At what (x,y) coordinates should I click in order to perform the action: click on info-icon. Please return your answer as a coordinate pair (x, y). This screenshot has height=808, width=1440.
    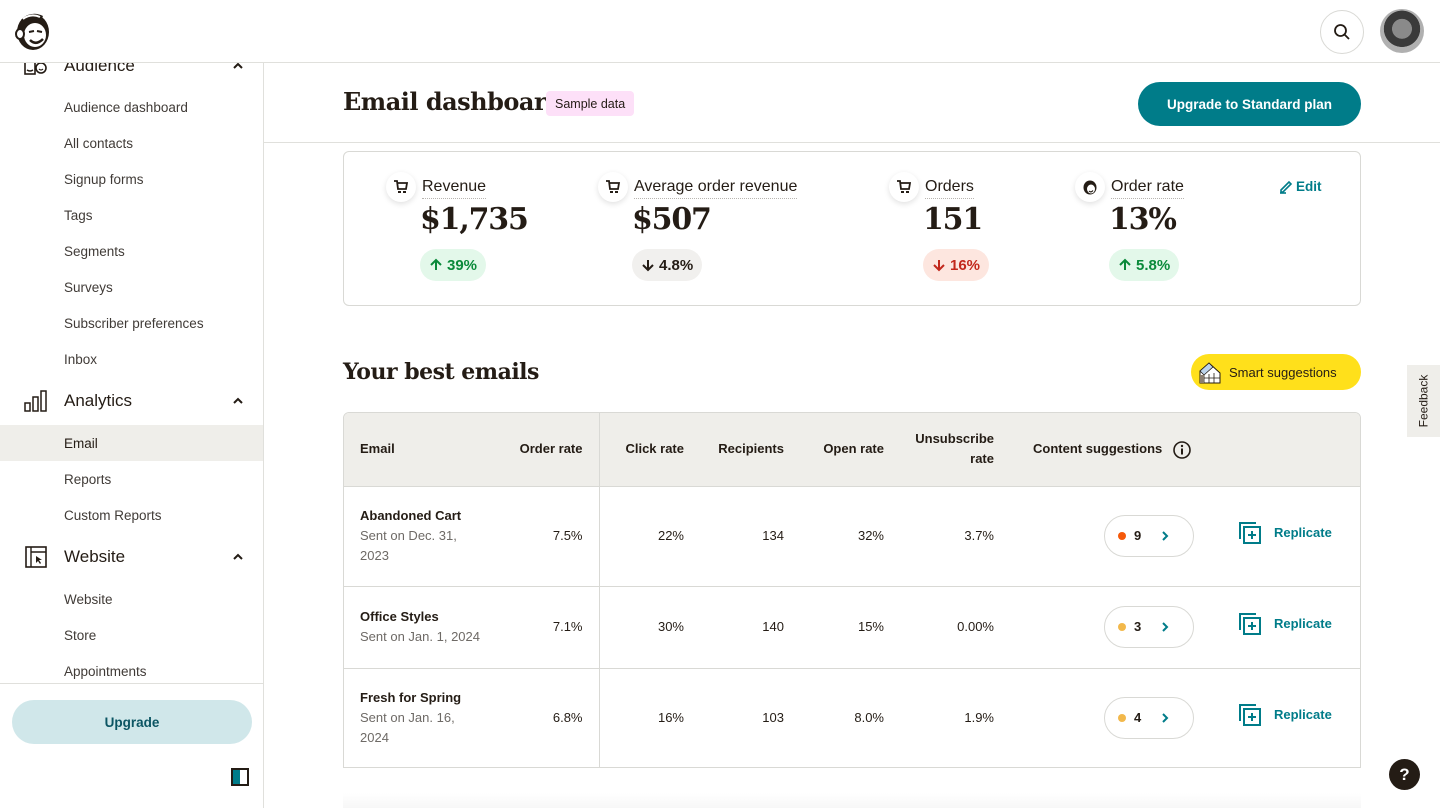
    Looking at the image, I should click on (1182, 450).